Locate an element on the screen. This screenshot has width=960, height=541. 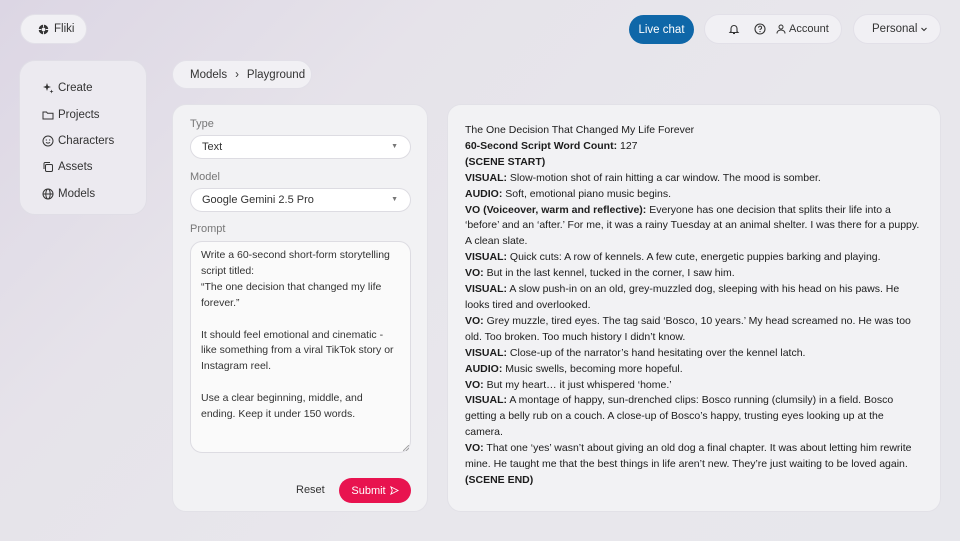
model-value: Google Gemini 2.5 Pro is located at coordinates (258, 200).